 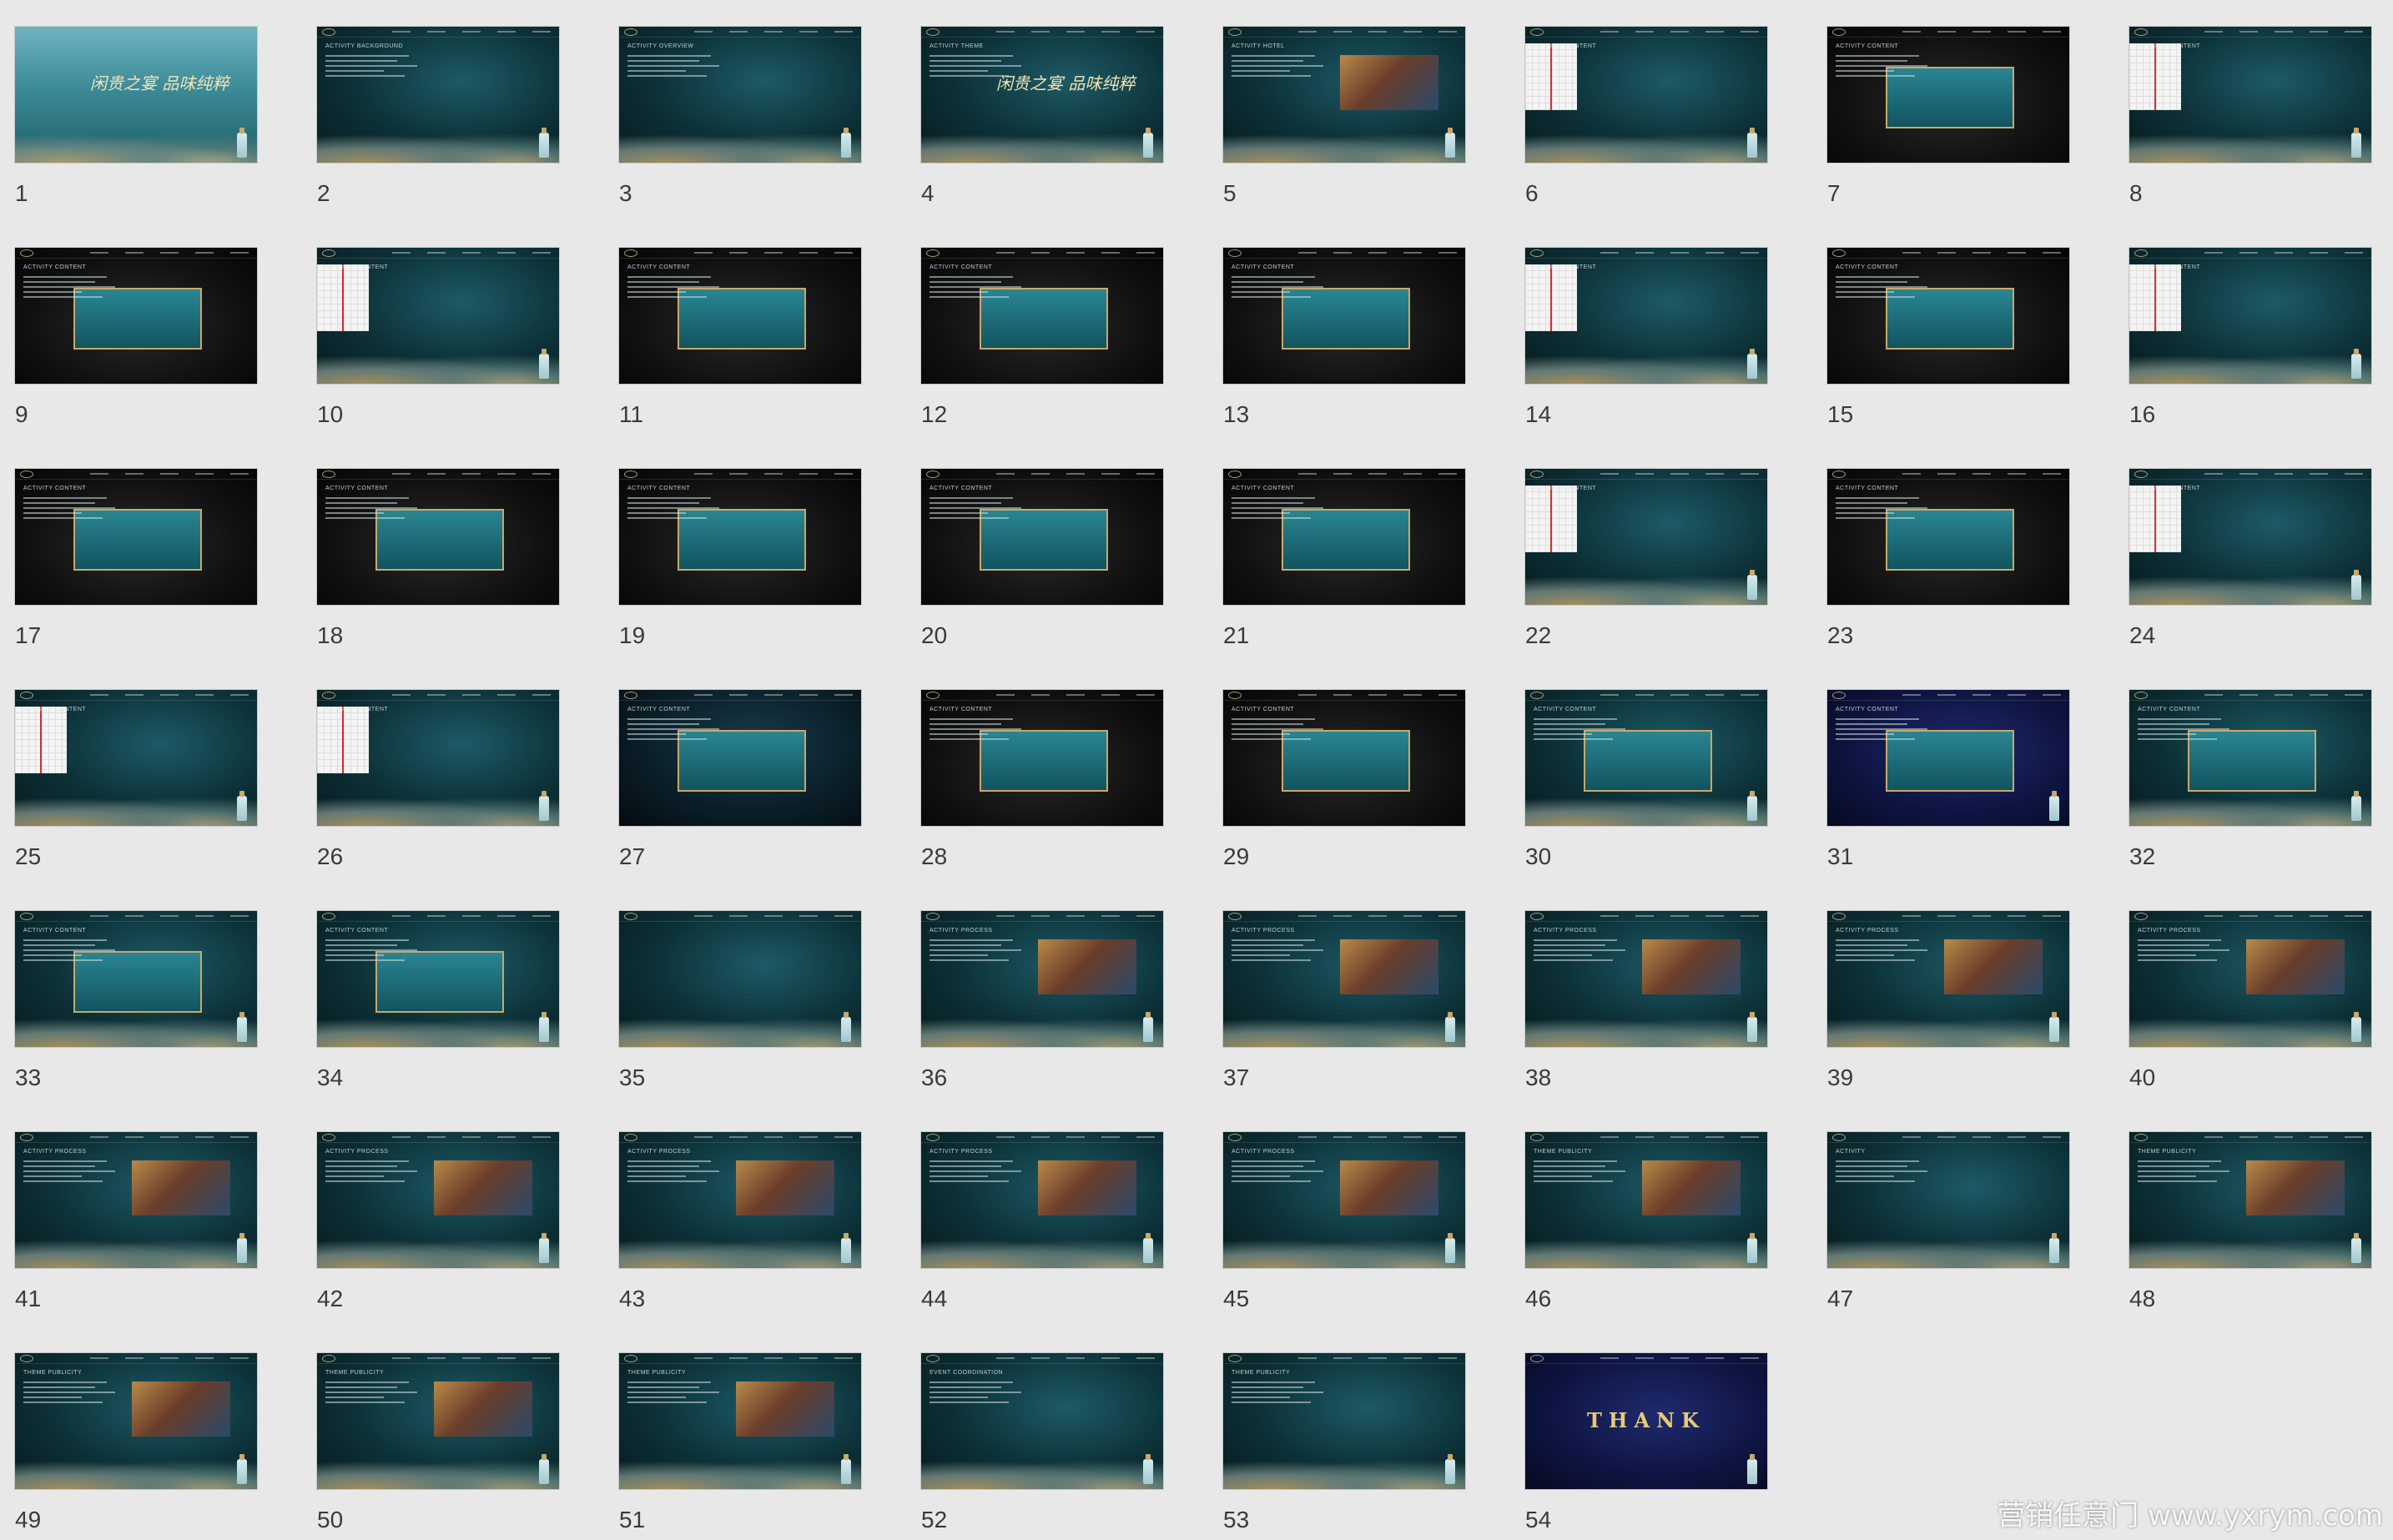 I want to click on slide-section-title: ACTIVITY PROCESS, so click(x=1263, y=931).